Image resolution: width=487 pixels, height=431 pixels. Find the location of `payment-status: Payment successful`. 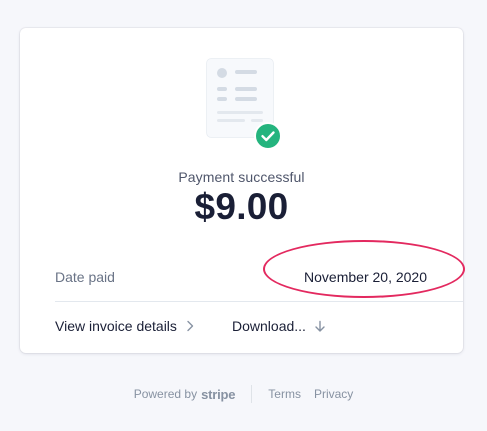

payment-status: Payment successful is located at coordinates (241, 177).